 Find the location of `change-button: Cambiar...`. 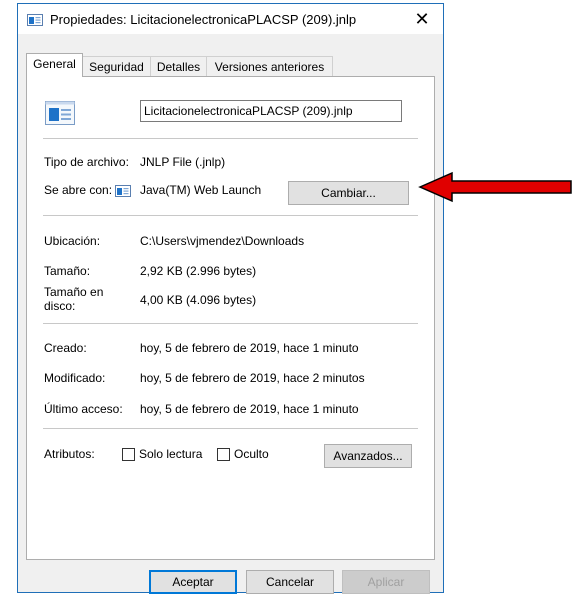

change-button: Cambiar... is located at coordinates (348, 193).